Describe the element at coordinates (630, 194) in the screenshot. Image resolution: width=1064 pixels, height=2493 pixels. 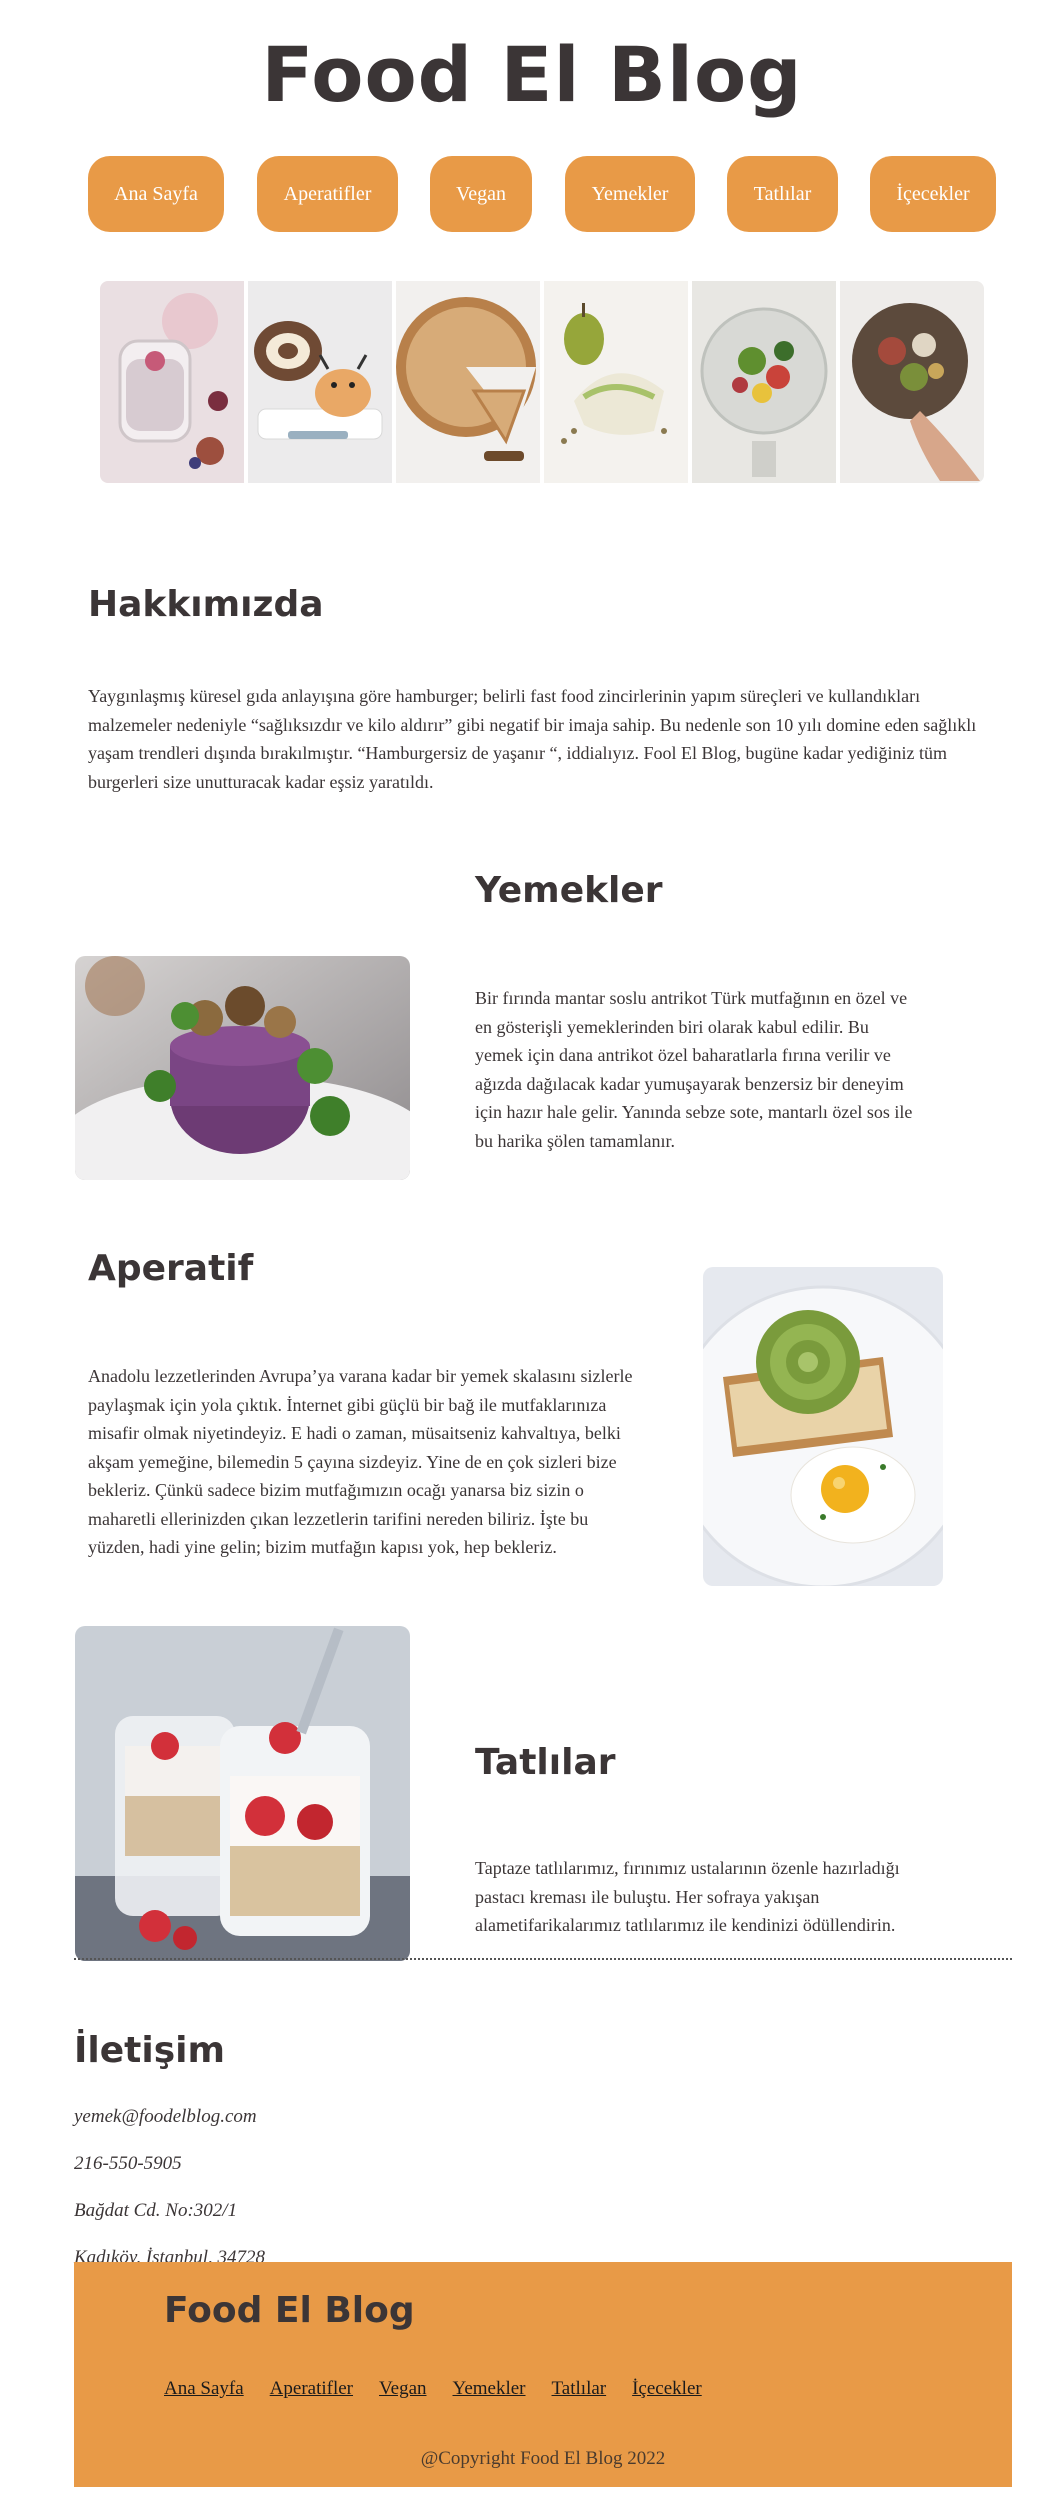
I see `nav-button-yemekler: Yemekler` at that location.